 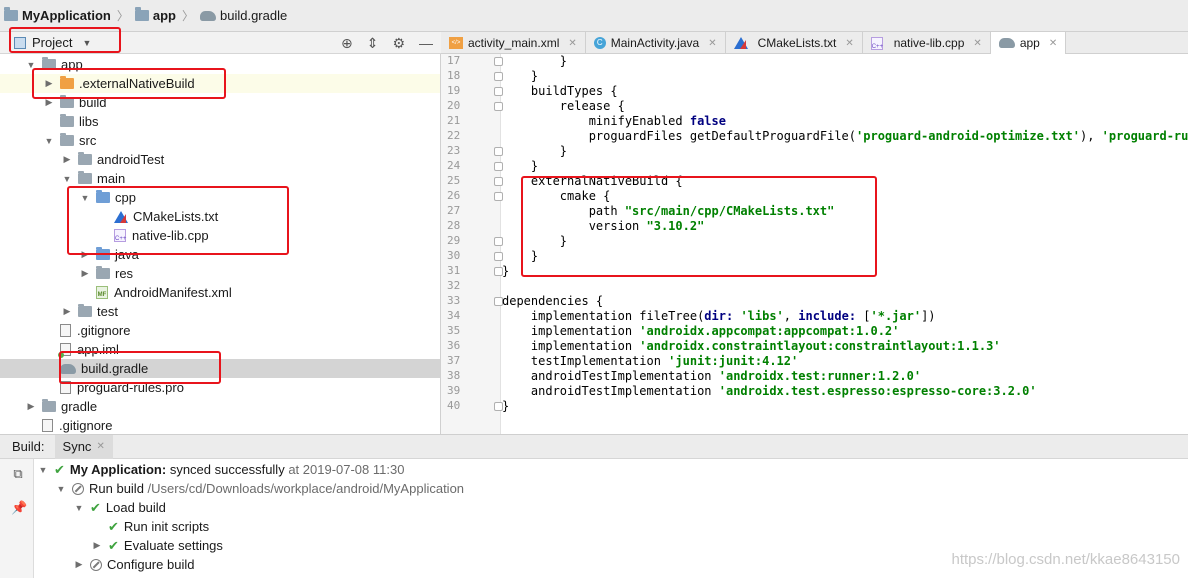 What do you see at coordinates (220, 140) in the screenshot?
I see `tree-item: ▼ src` at bounding box center [220, 140].